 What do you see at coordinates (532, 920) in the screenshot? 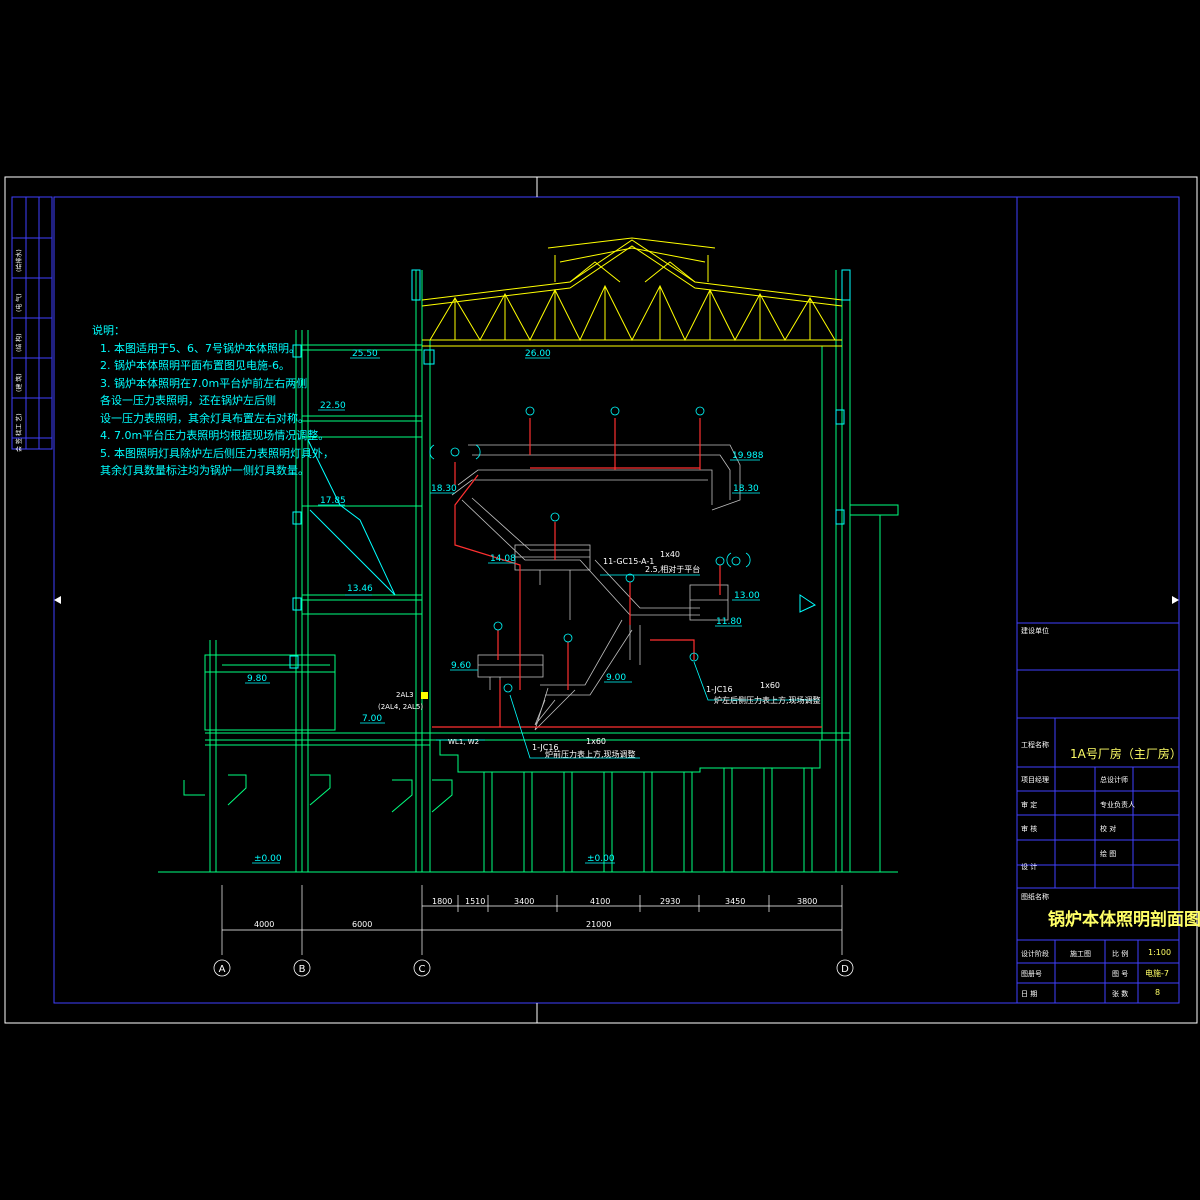
I see `dimension-lines` at bounding box center [532, 920].